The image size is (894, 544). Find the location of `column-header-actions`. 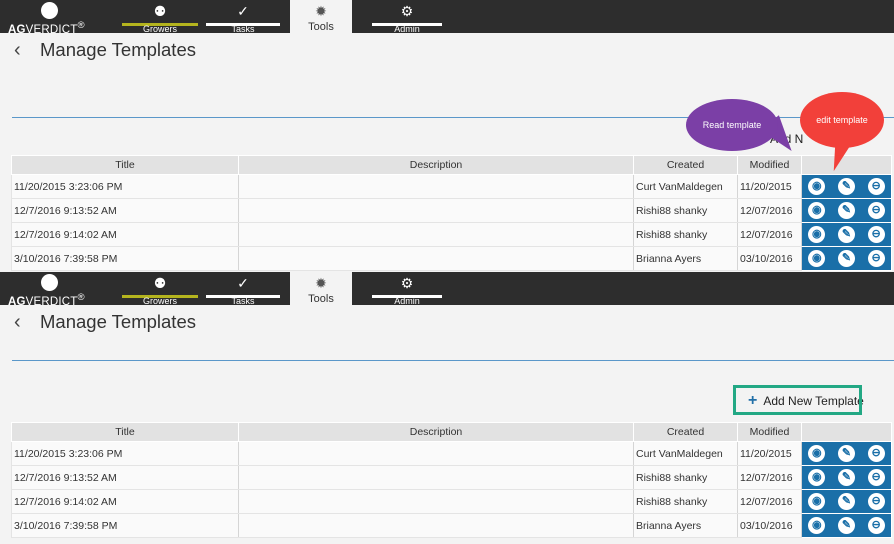

column-header-actions is located at coordinates (846, 432).